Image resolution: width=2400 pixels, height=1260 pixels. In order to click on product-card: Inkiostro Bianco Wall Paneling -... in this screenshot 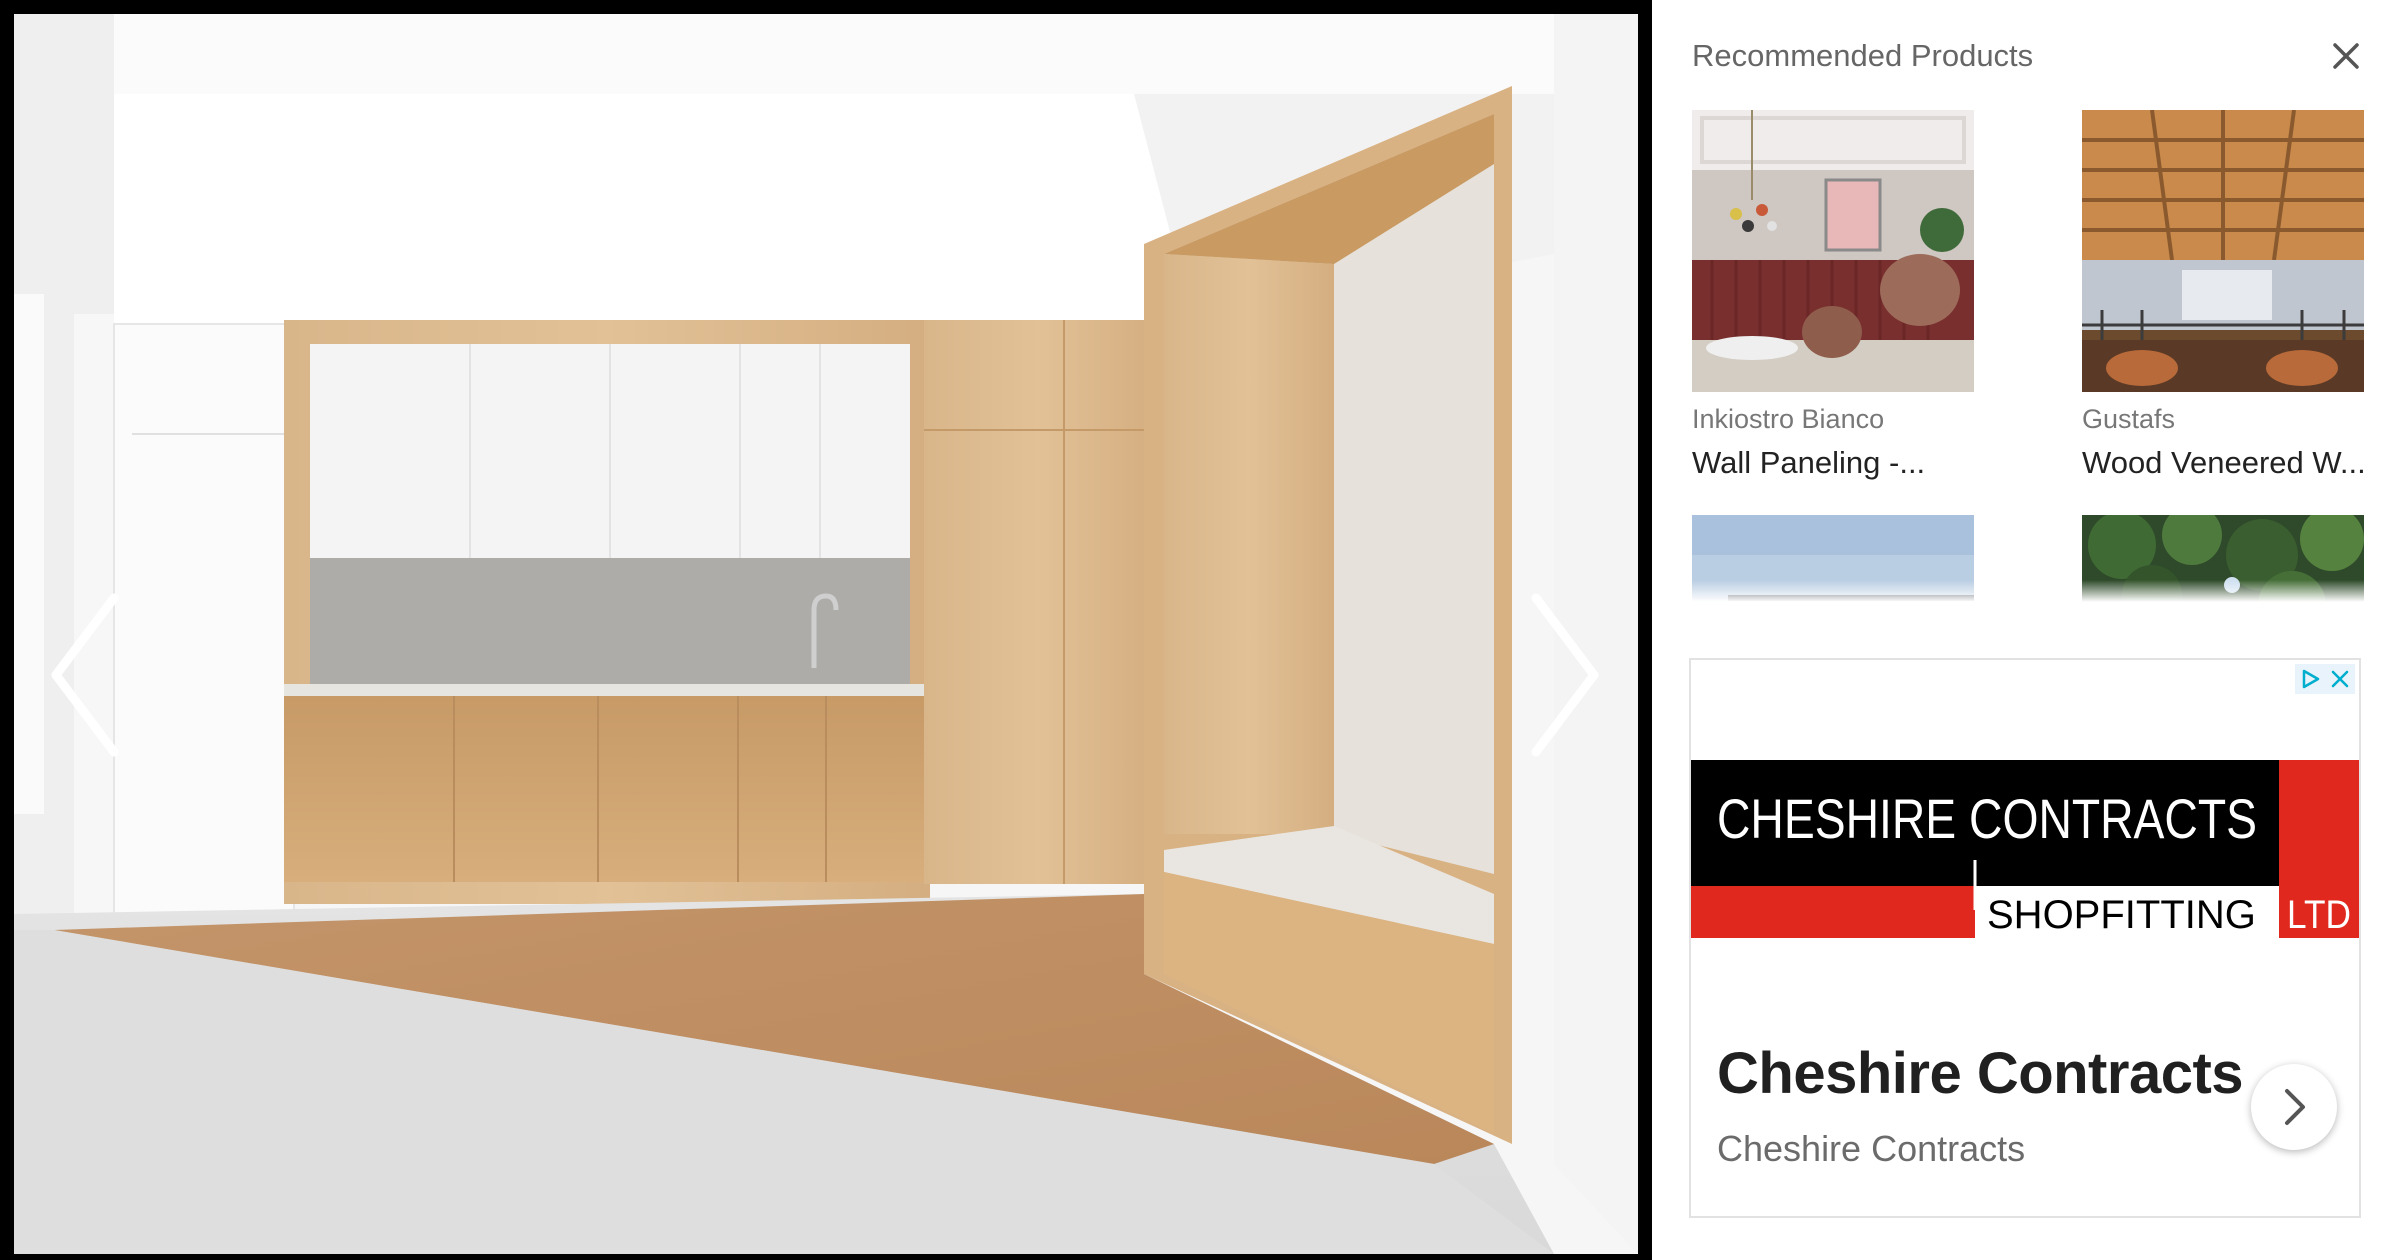, I will do `click(1833, 295)`.